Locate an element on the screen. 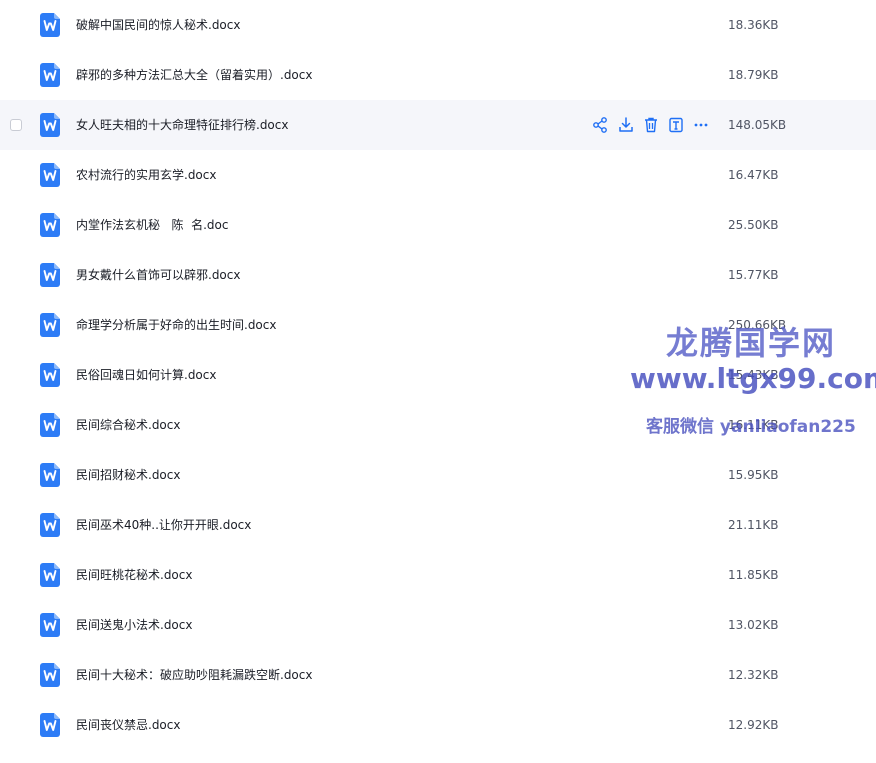  file-row: 民间十大秘术：破应助吵阻耗漏跌空断.docx 12.32KB is located at coordinates (438, 675).